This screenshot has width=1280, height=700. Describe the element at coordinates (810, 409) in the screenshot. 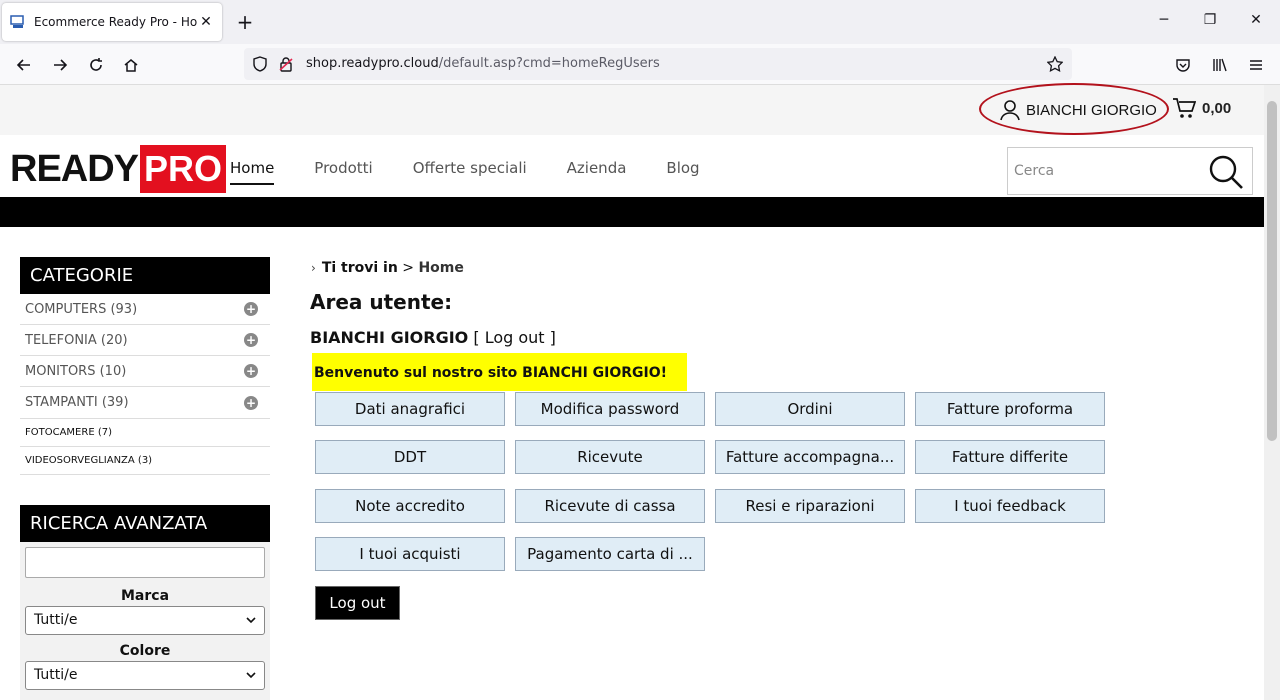

I see `ordini-button: Ordini` at that location.